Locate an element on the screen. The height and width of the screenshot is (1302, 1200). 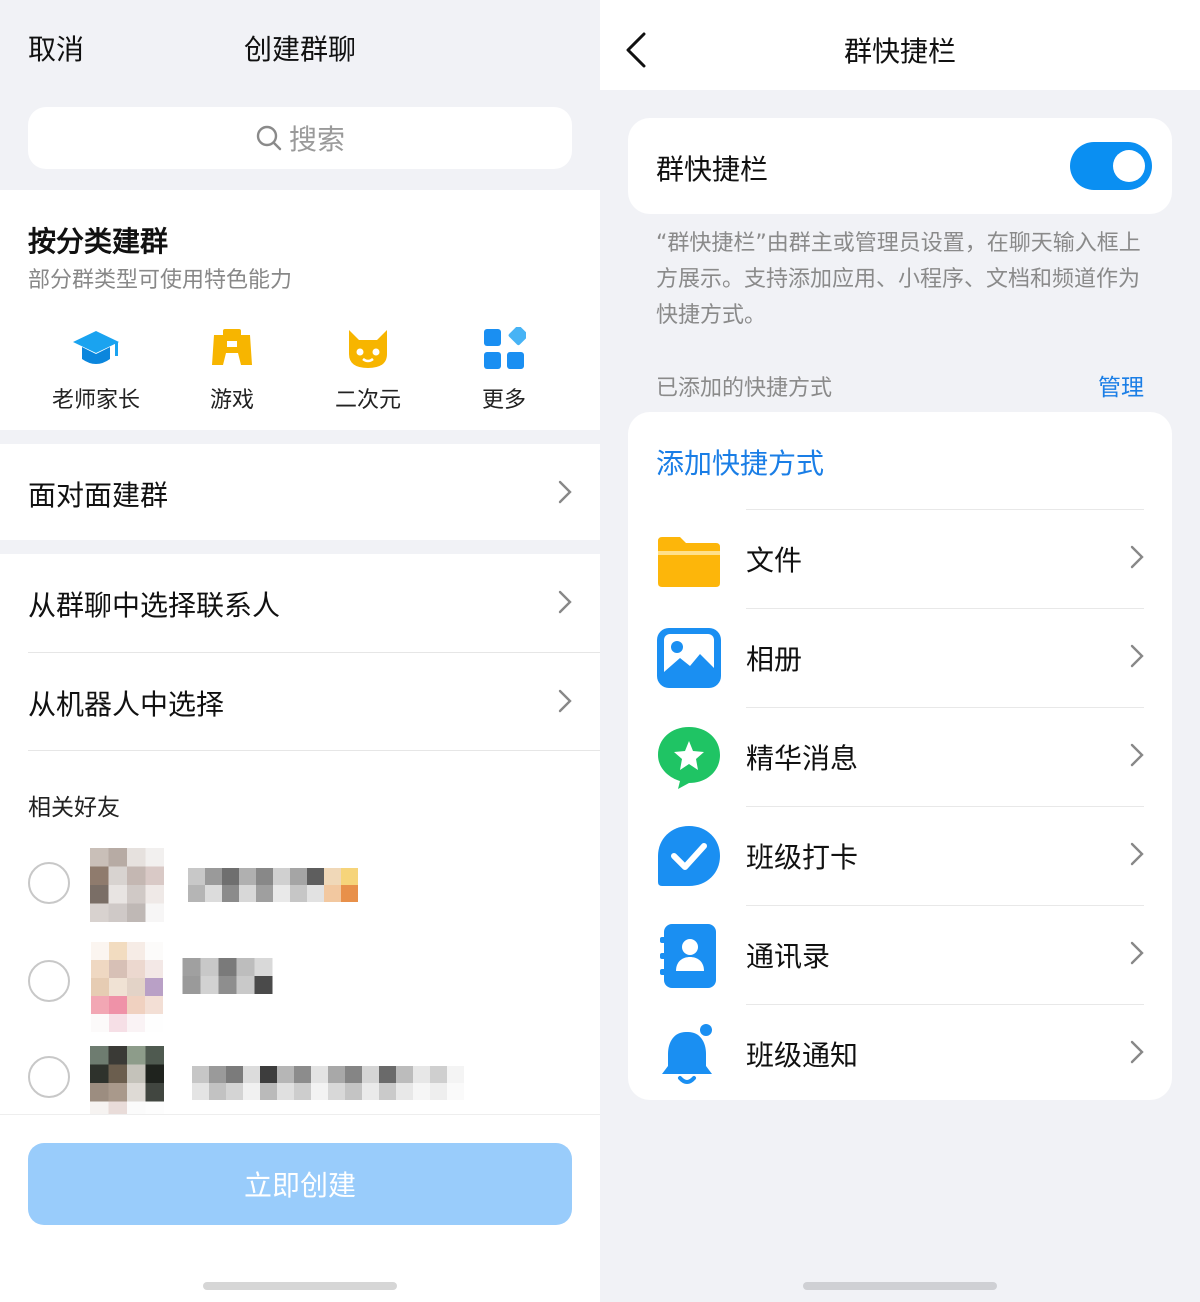
top-bar: 群快捷栏 is located at coordinates (900, 45).